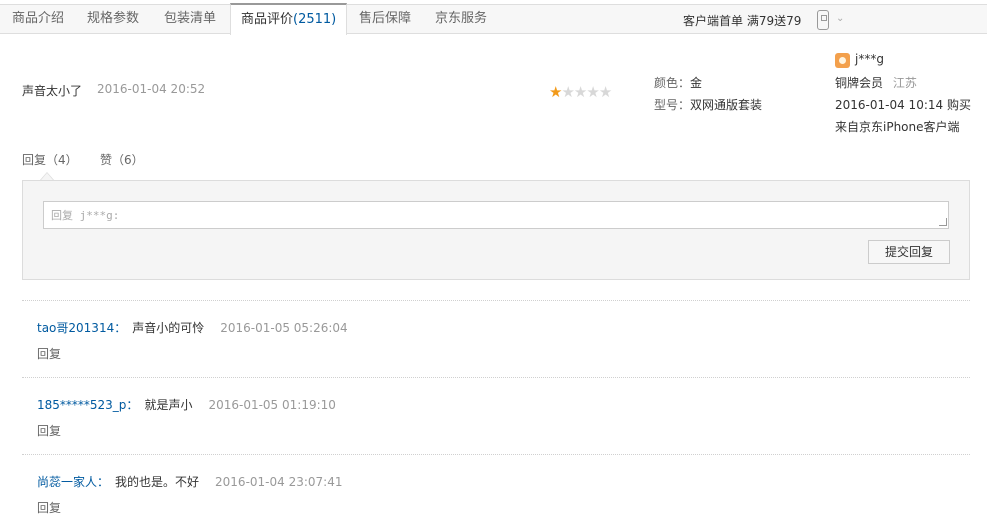 Image resolution: width=987 pixels, height=528 pixels. What do you see at coordinates (385, 19) in the screenshot?
I see `tab-after-sales: 售后保障` at bounding box center [385, 19].